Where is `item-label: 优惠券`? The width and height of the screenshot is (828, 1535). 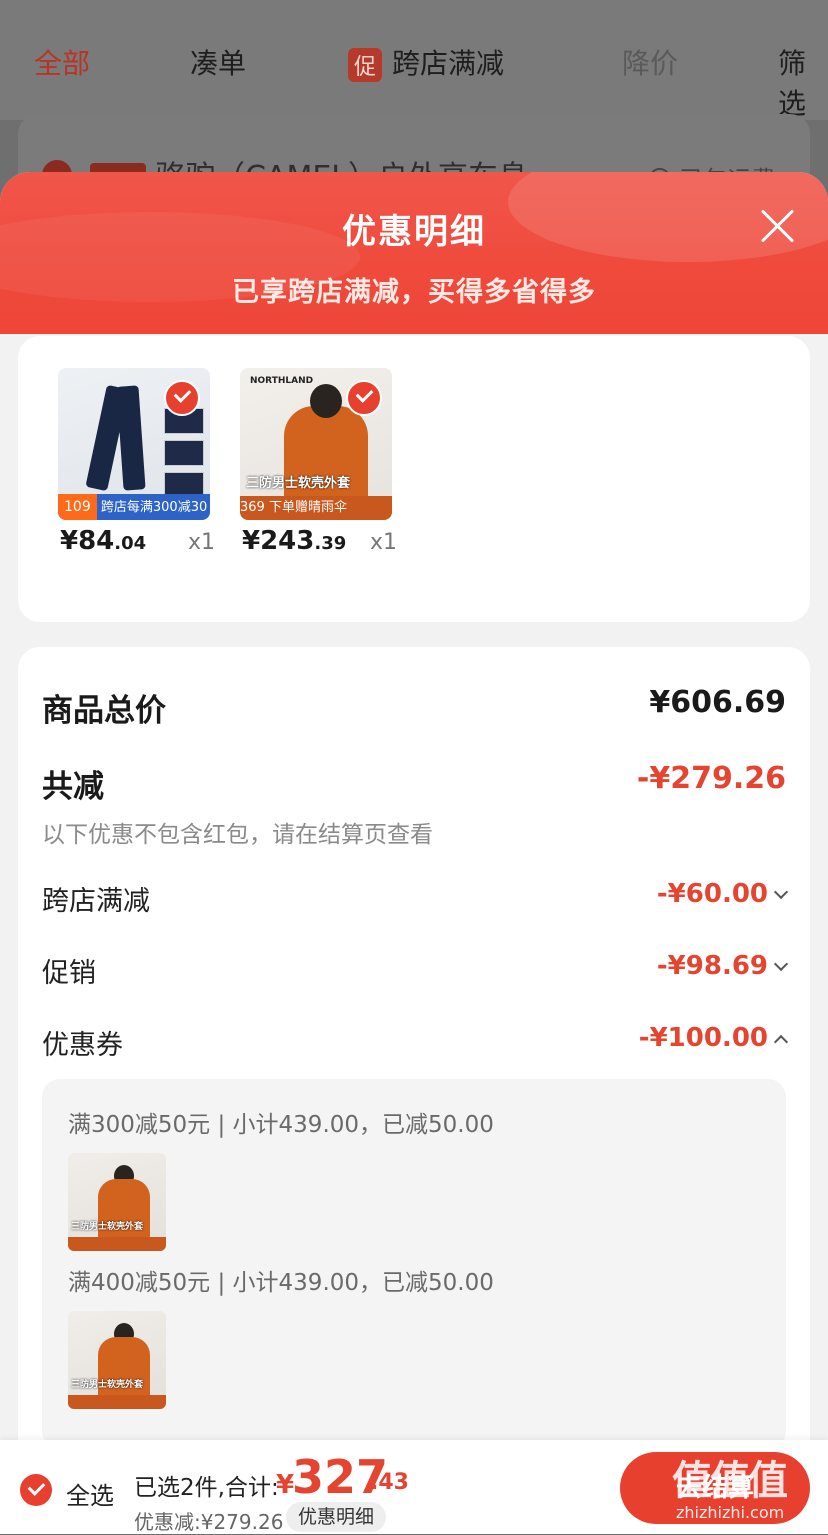
item-label: 优惠券 is located at coordinates (82, 1045).